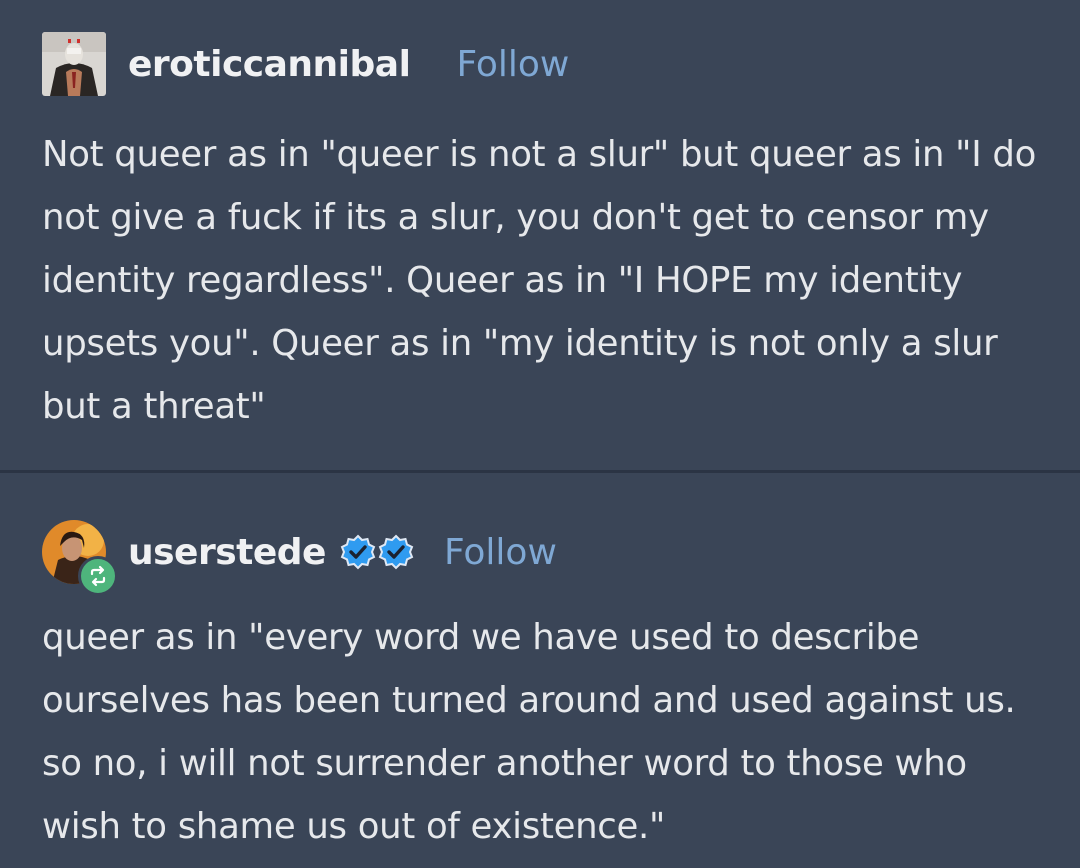 Image resolution: width=1080 pixels, height=868 pixels. I want to click on username: eroticcannibal, so click(269, 64).